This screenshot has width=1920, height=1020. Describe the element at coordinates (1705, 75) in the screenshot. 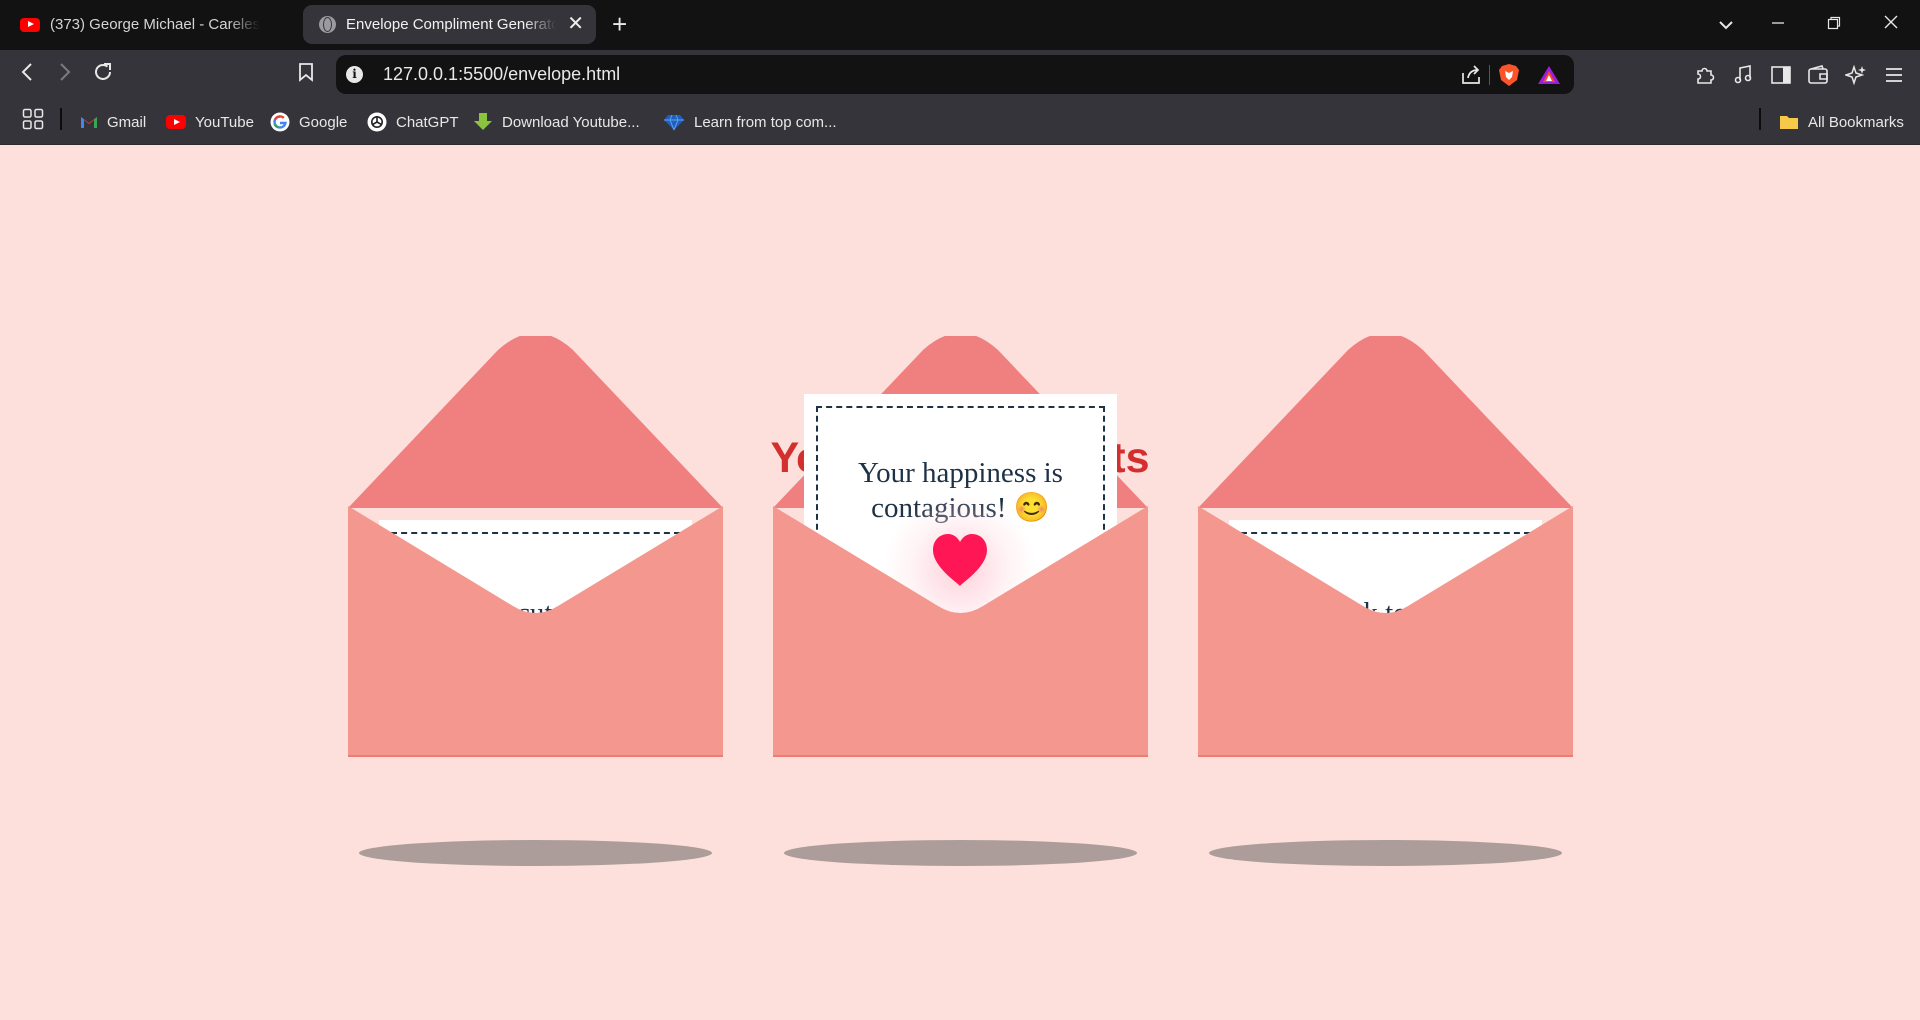

I see `extensions-icon` at that location.